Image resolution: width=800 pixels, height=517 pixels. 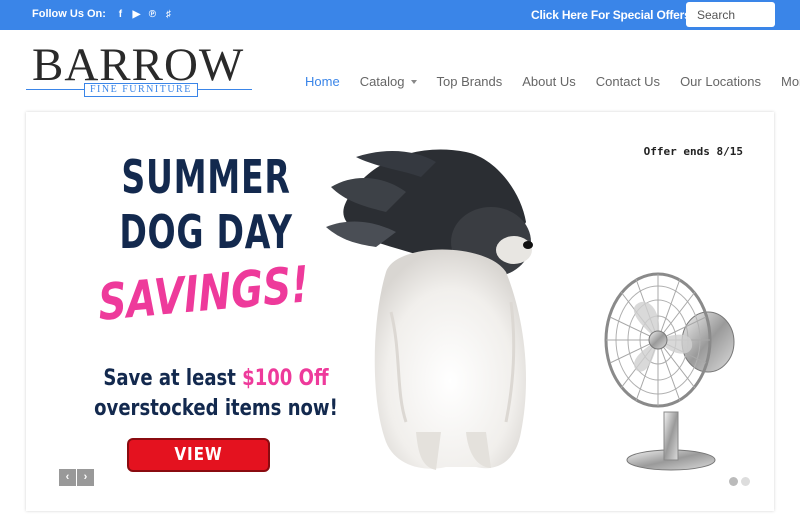 What do you see at coordinates (198, 466) in the screenshot?
I see `view-details-button: VIEW DETAILS` at bounding box center [198, 466].